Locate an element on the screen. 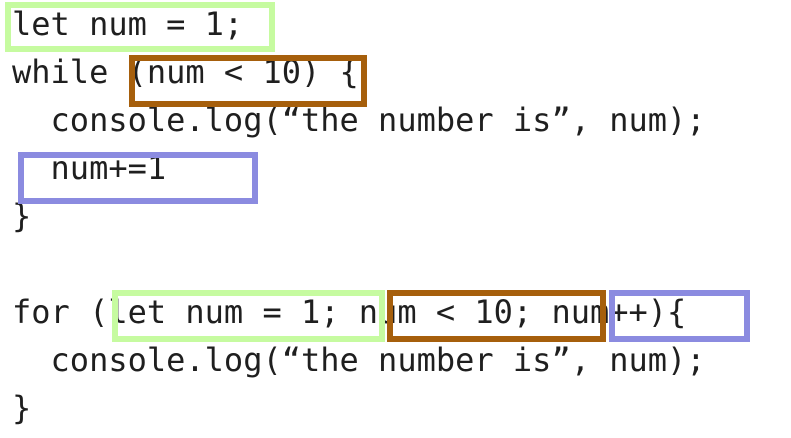 This screenshot has width=791, height=438. update-box-for is located at coordinates (679, 316).